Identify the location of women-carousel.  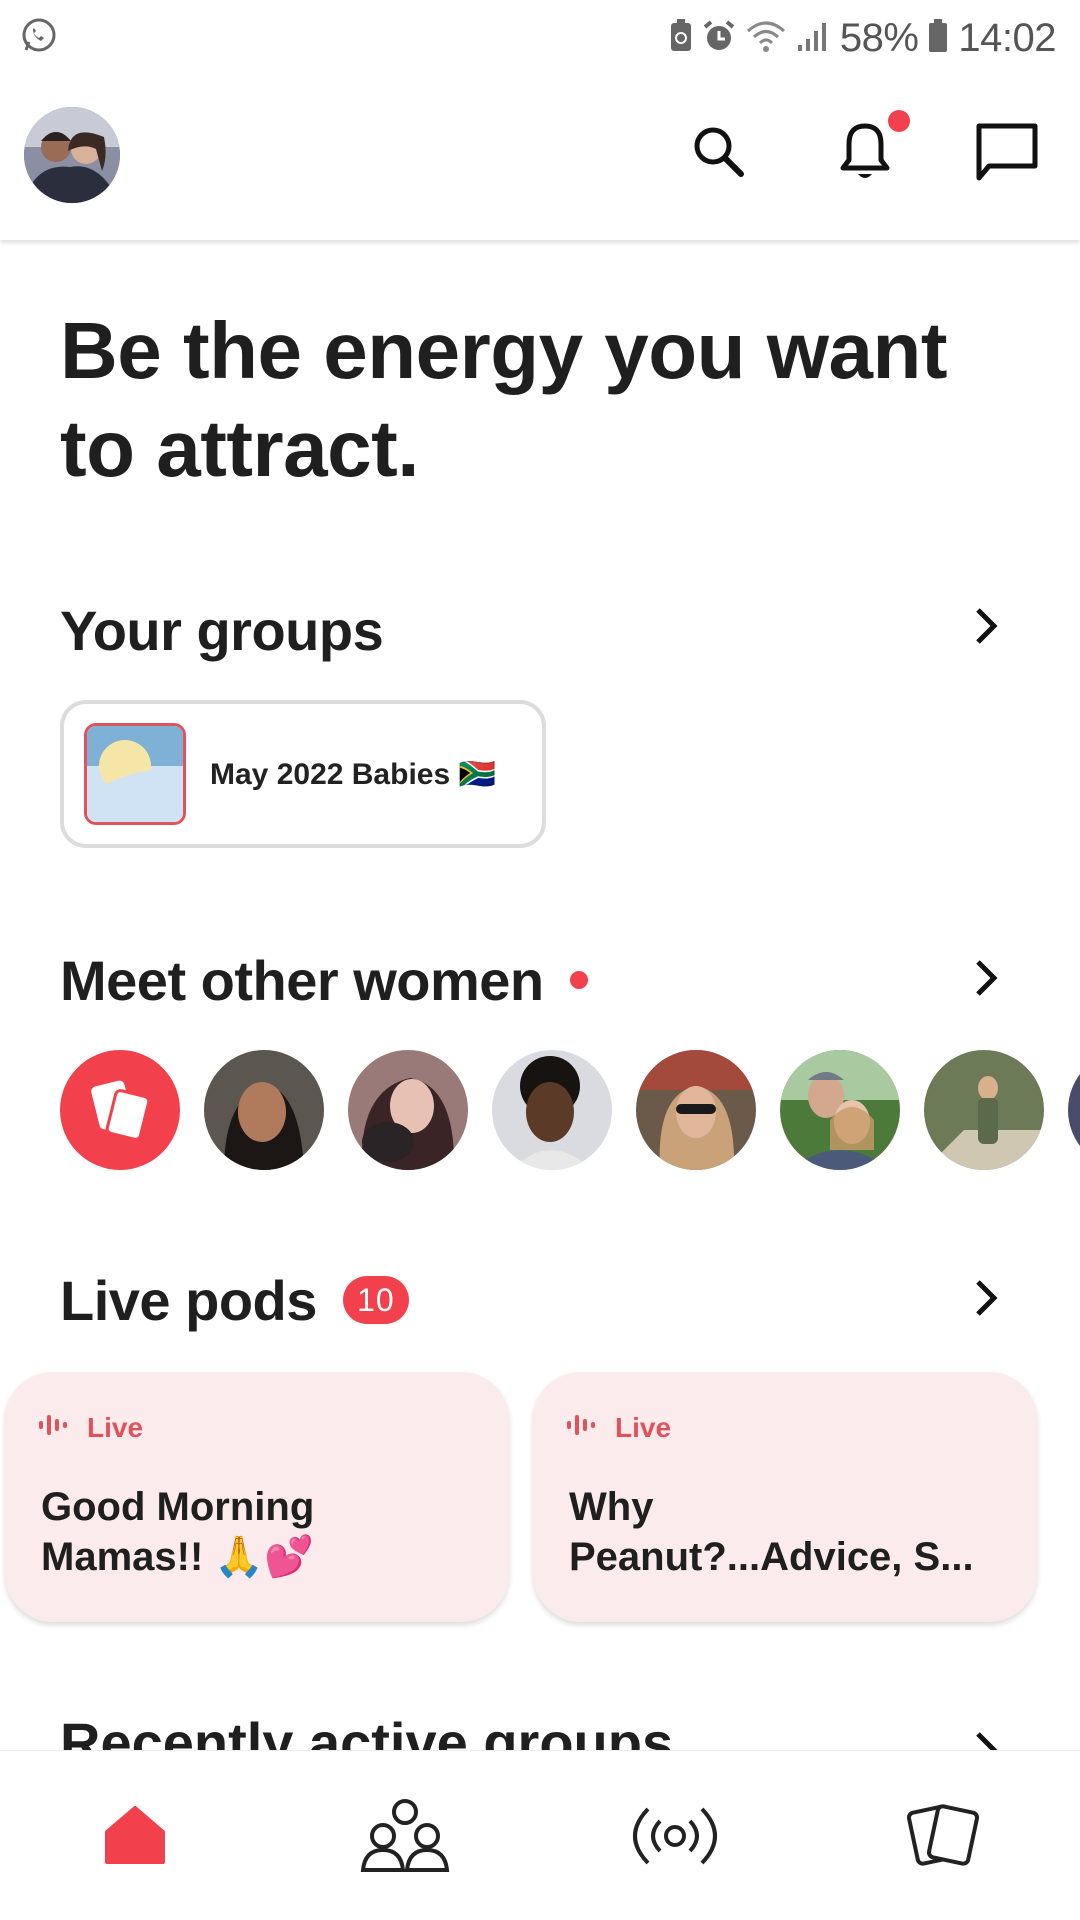
(570, 1110).